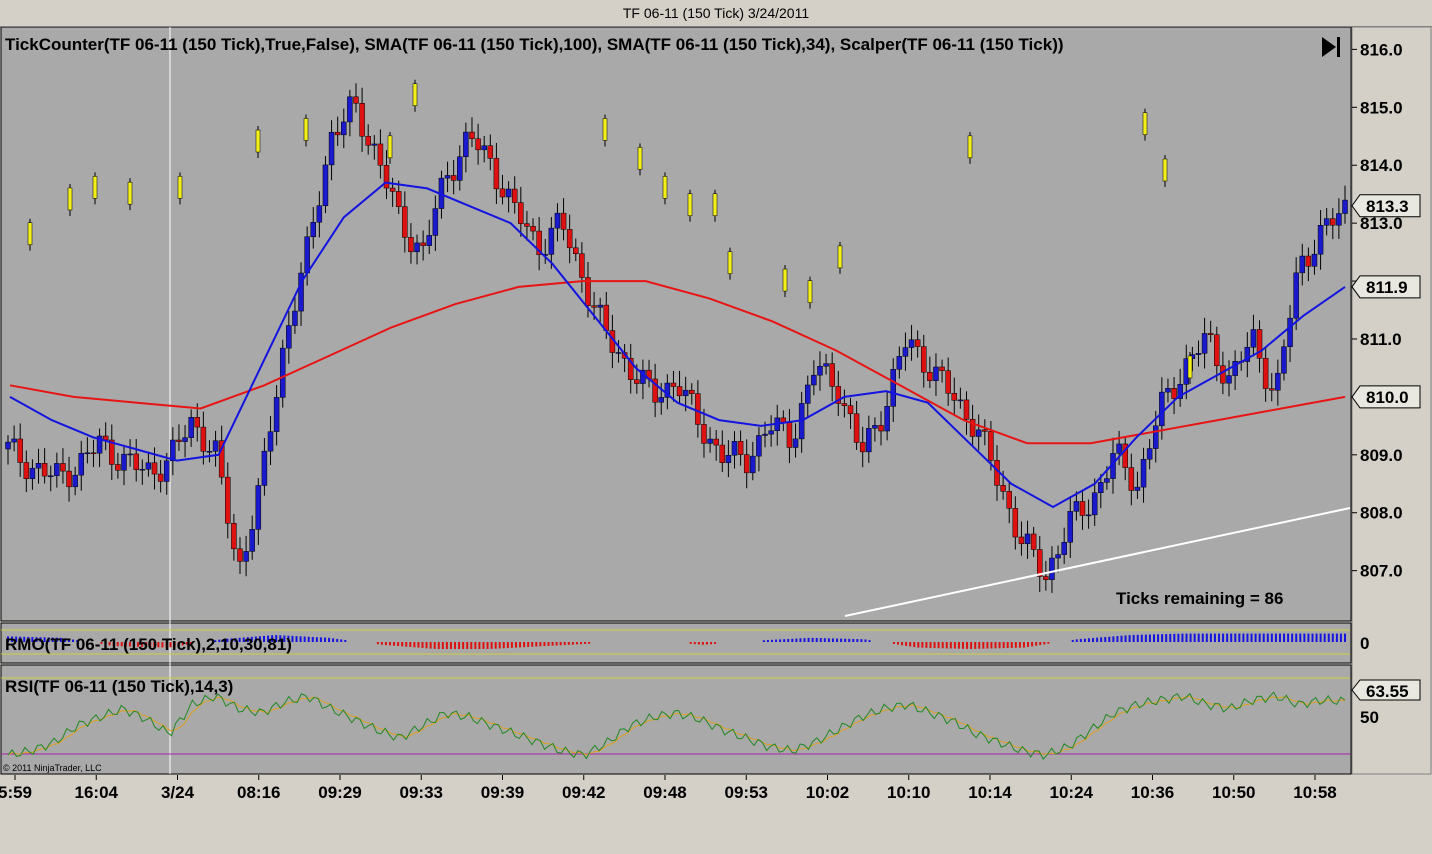 Image resolution: width=1432 pixels, height=854 pixels. What do you see at coordinates (1314, 792) in the screenshot?
I see `time-tick-label: 10:58` at bounding box center [1314, 792].